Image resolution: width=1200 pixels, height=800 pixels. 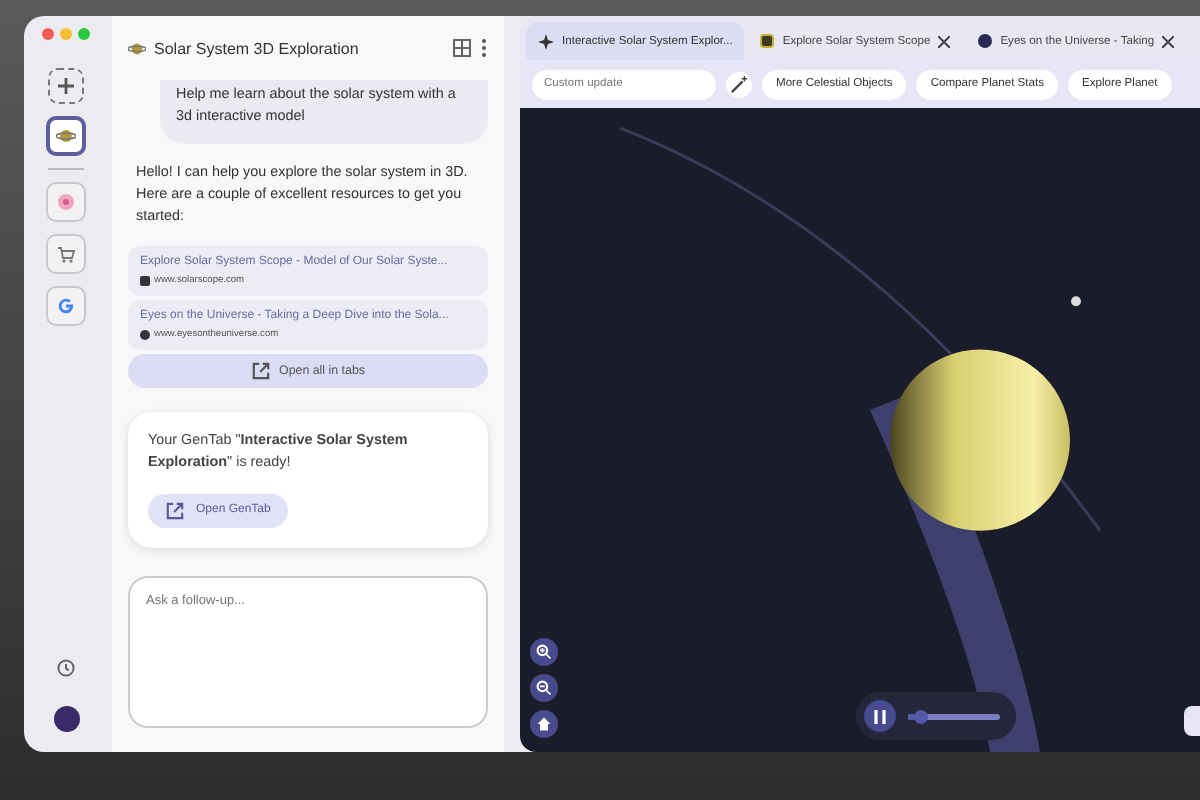 What do you see at coordinates (954, 716) in the screenshot?
I see `speed-slider` at bounding box center [954, 716].